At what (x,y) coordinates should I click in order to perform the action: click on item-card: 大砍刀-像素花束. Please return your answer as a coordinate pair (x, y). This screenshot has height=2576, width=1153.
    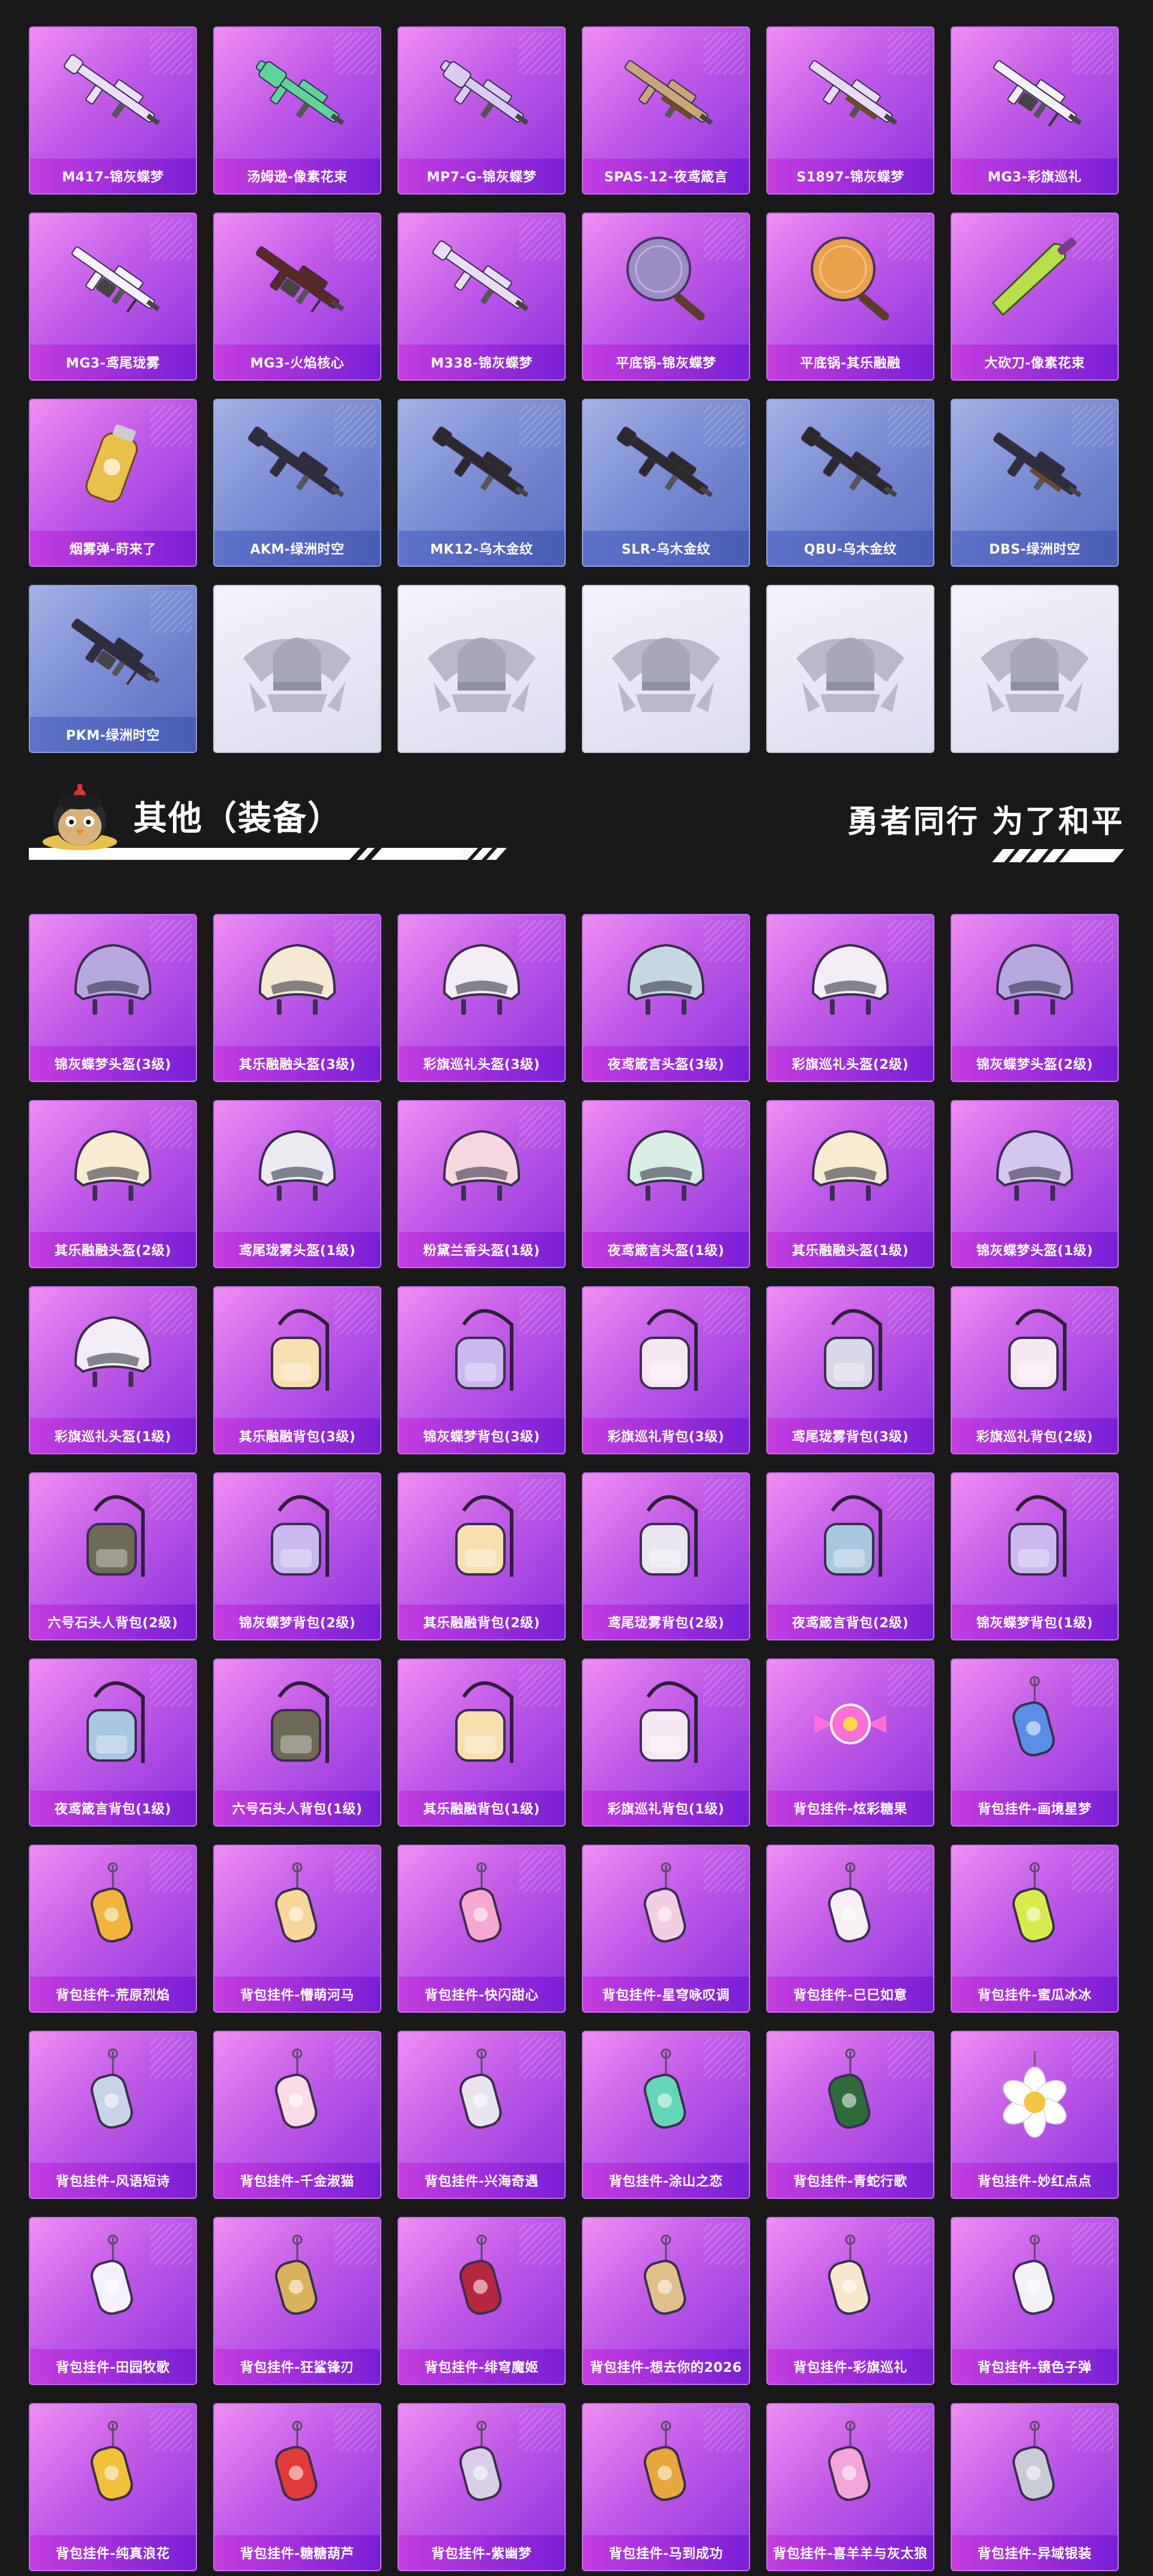
    Looking at the image, I should click on (1035, 297).